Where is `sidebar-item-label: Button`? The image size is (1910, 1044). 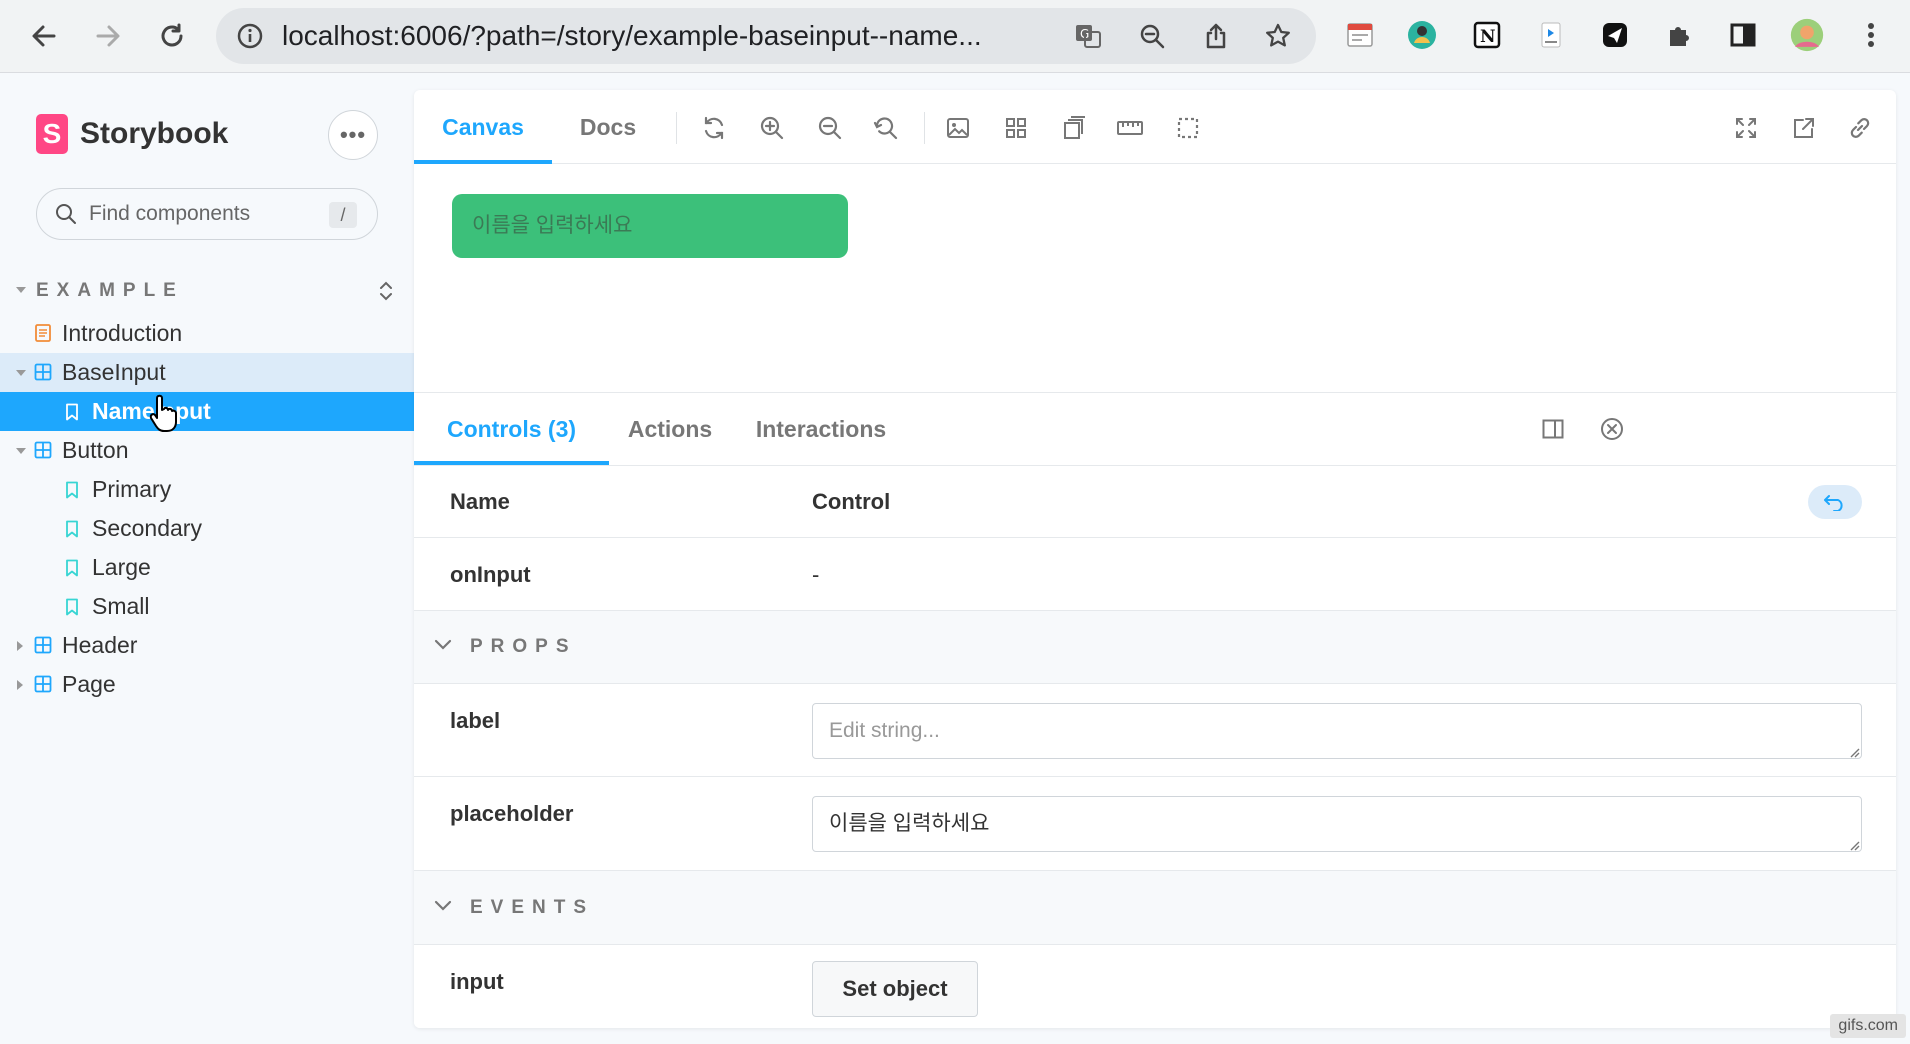
sidebar-item-label: Button is located at coordinates (95, 450).